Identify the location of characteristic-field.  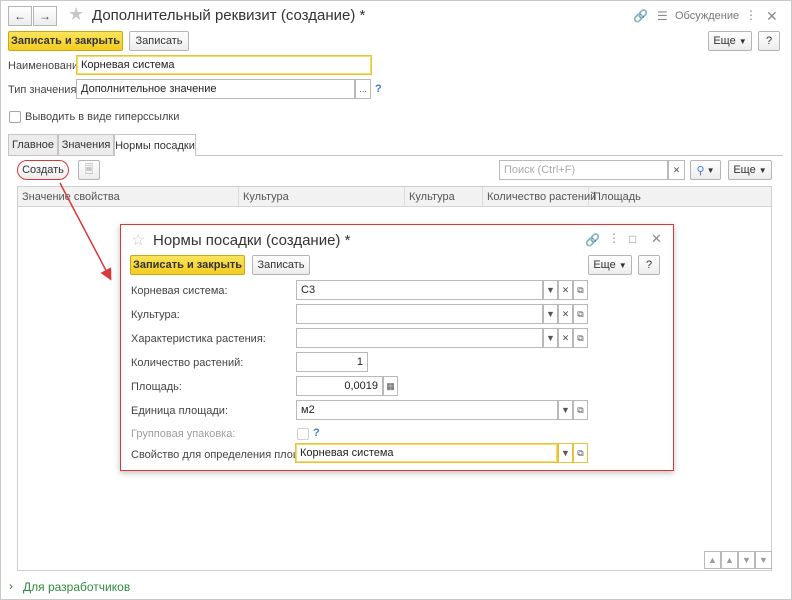
(419, 338).